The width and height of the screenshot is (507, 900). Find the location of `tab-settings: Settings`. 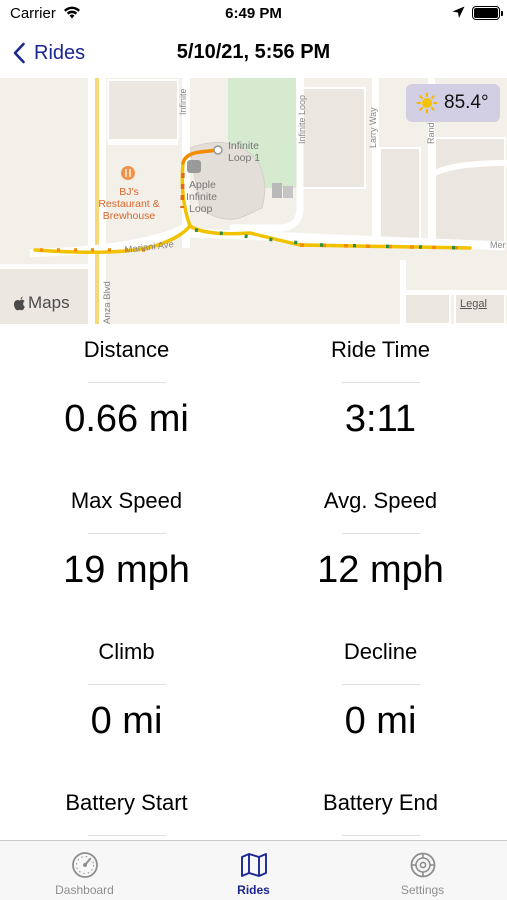

tab-settings: Settings is located at coordinates (422, 870).